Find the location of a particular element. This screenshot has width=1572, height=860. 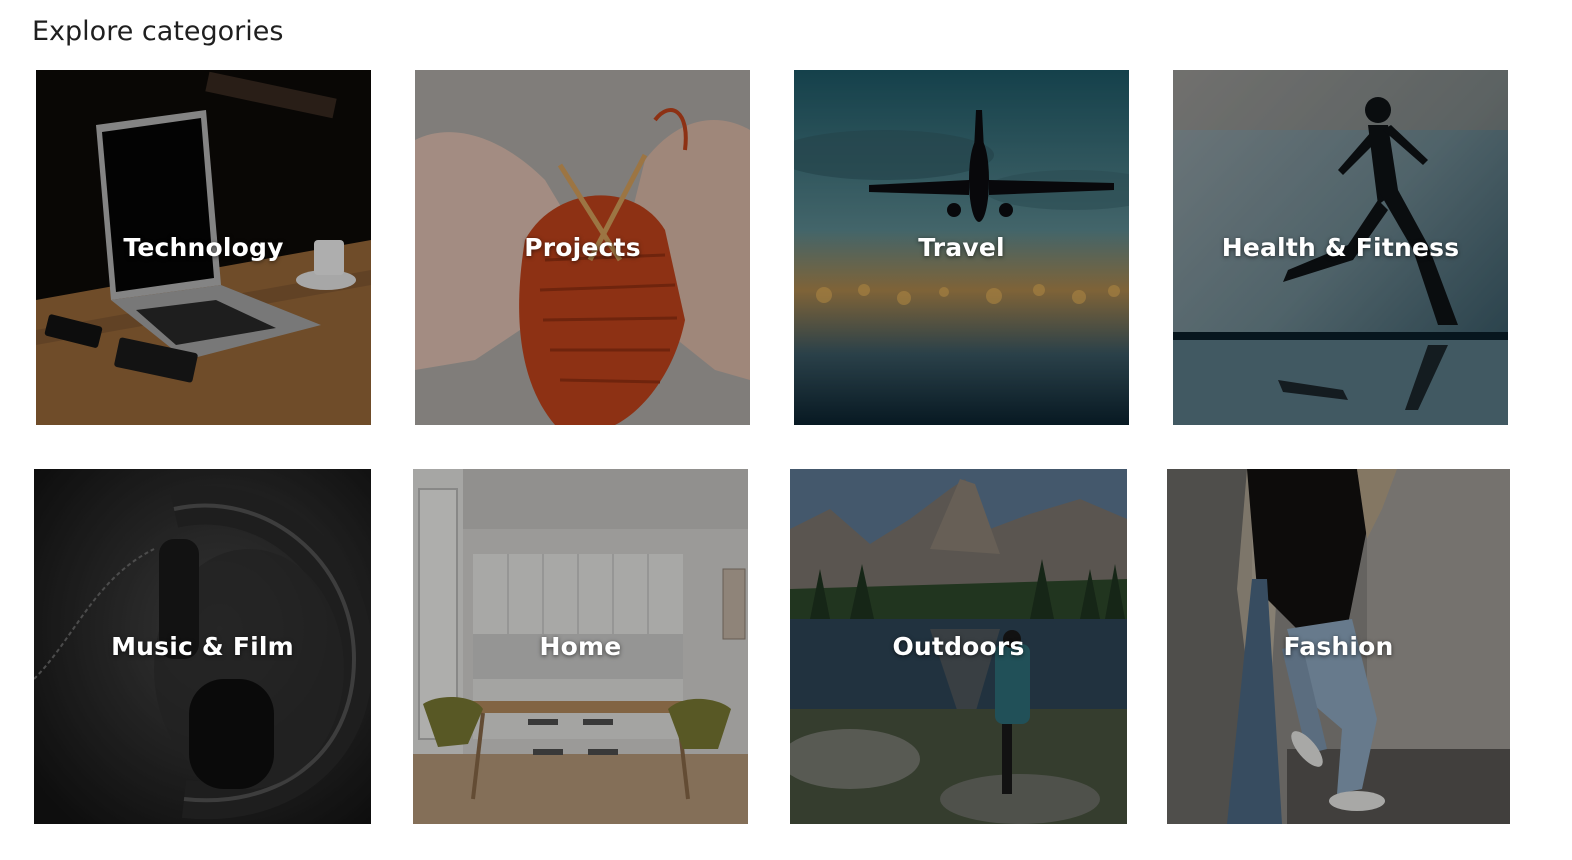

category-tile-outdoors: Outdoors is located at coordinates (958, 646).